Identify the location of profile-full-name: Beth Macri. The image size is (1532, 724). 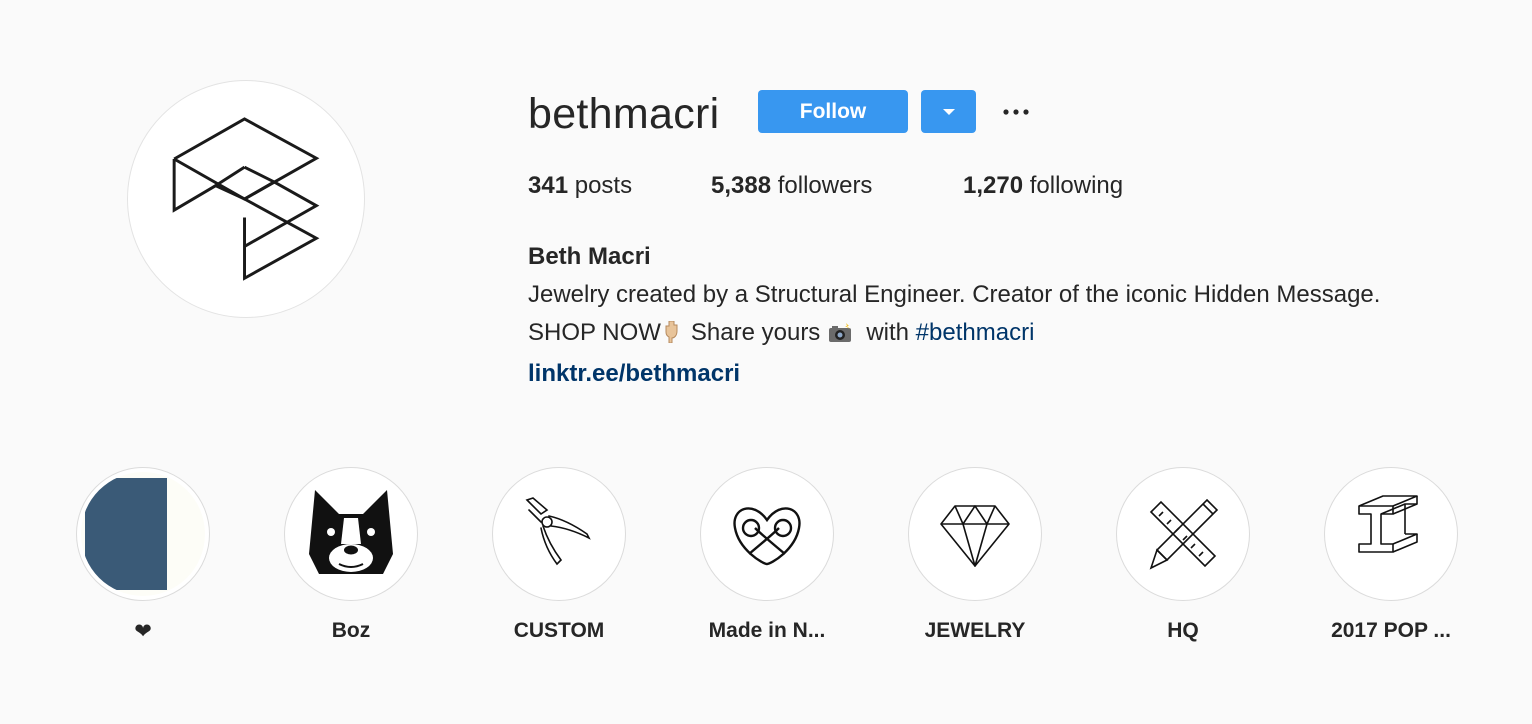
(589, 256).